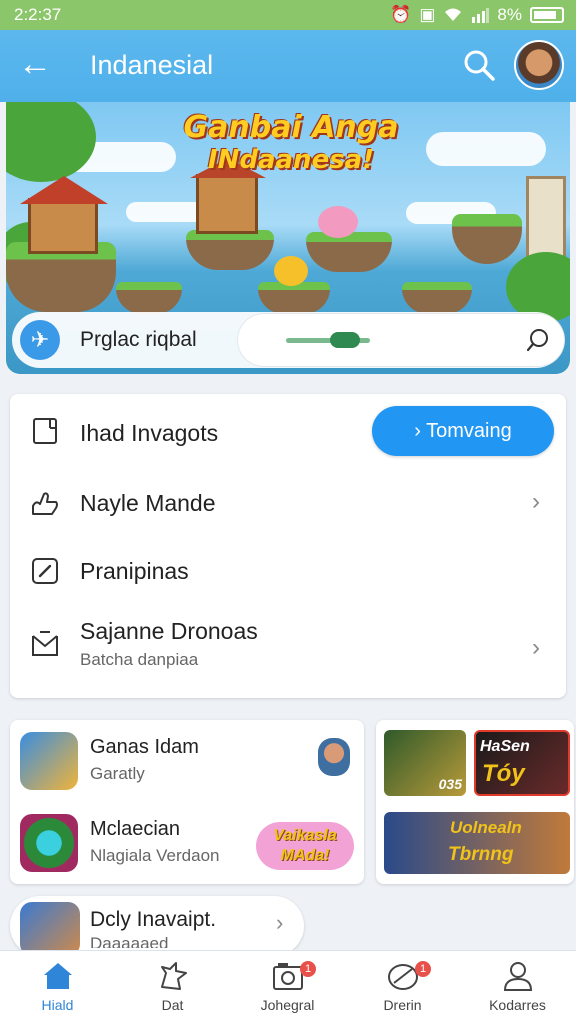  Describe the element at coordinates (129, 941) in the screenshot. I see `daily-subtitle: Daaaaaed` at that location.